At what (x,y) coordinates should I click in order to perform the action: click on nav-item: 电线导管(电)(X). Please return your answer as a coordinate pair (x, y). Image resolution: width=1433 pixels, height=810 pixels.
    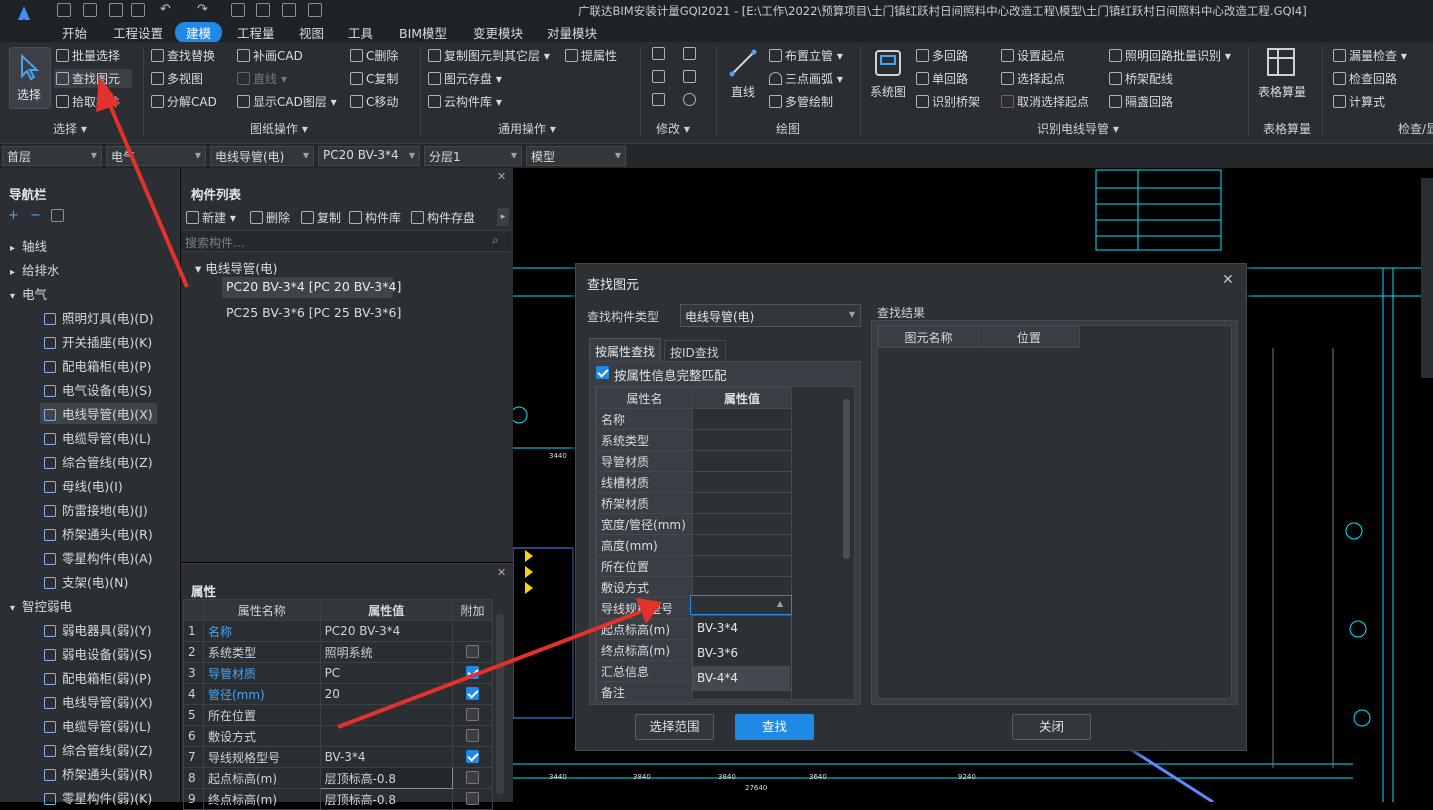
    Looking at the image, I should click on (98, 413).